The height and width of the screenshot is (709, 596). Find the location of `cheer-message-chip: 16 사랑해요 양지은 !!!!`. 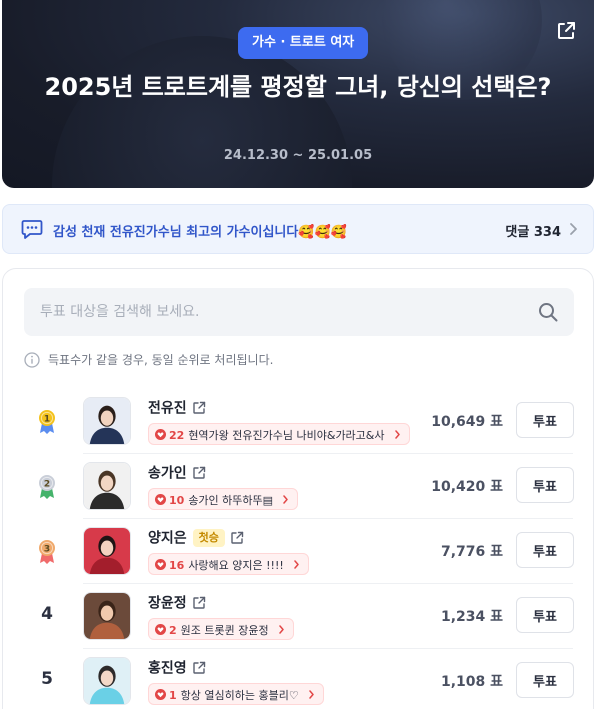

cheer-message-chip: 16 사랑해요 양지은 !!!! is located at coordinates (228, 564).